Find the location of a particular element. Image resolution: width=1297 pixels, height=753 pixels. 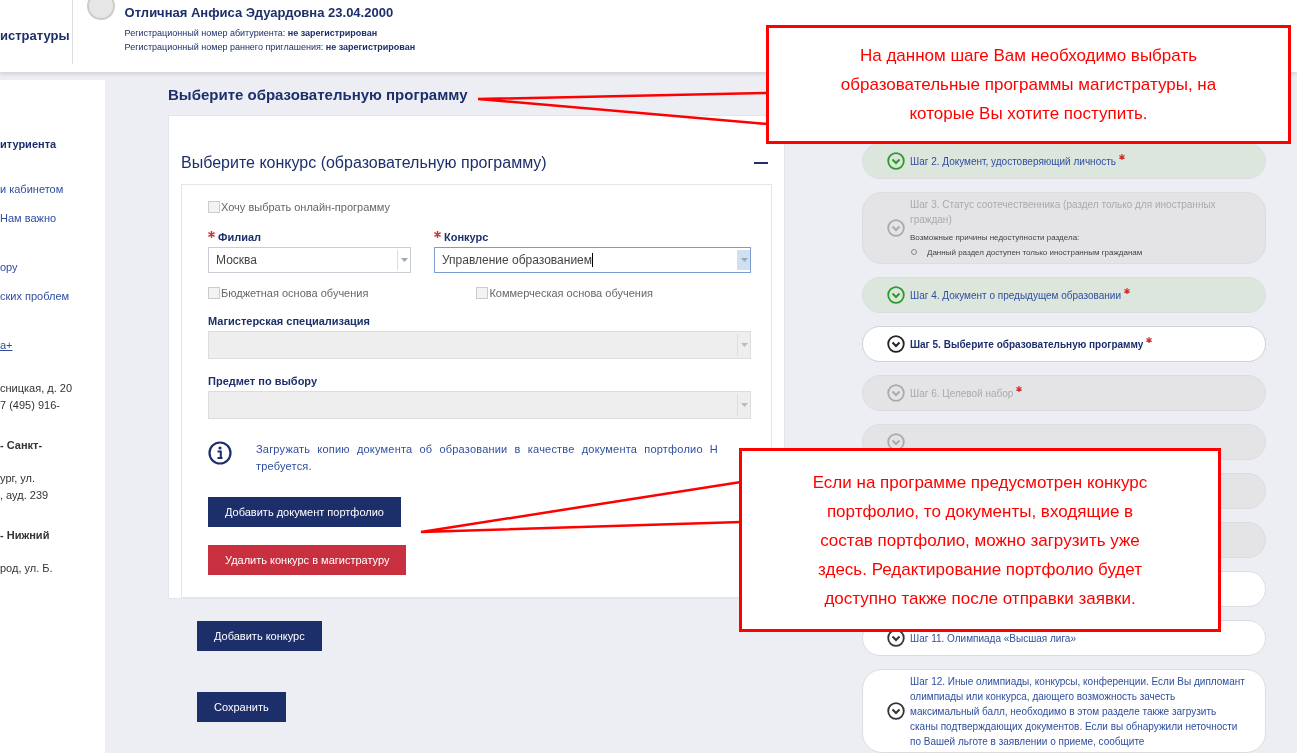

checkbox-label: Бюджетная основа обучения is located at coordinates (295, 293).